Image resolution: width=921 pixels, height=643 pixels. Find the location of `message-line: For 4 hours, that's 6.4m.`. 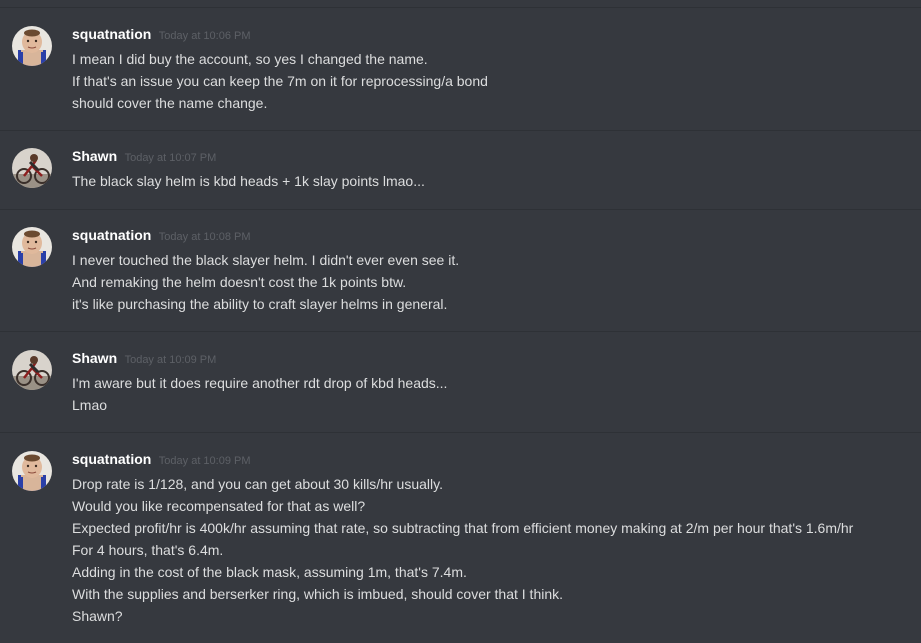

message-line: For 4 hours, that's 6.4m. is located at coordinates (148, 550).